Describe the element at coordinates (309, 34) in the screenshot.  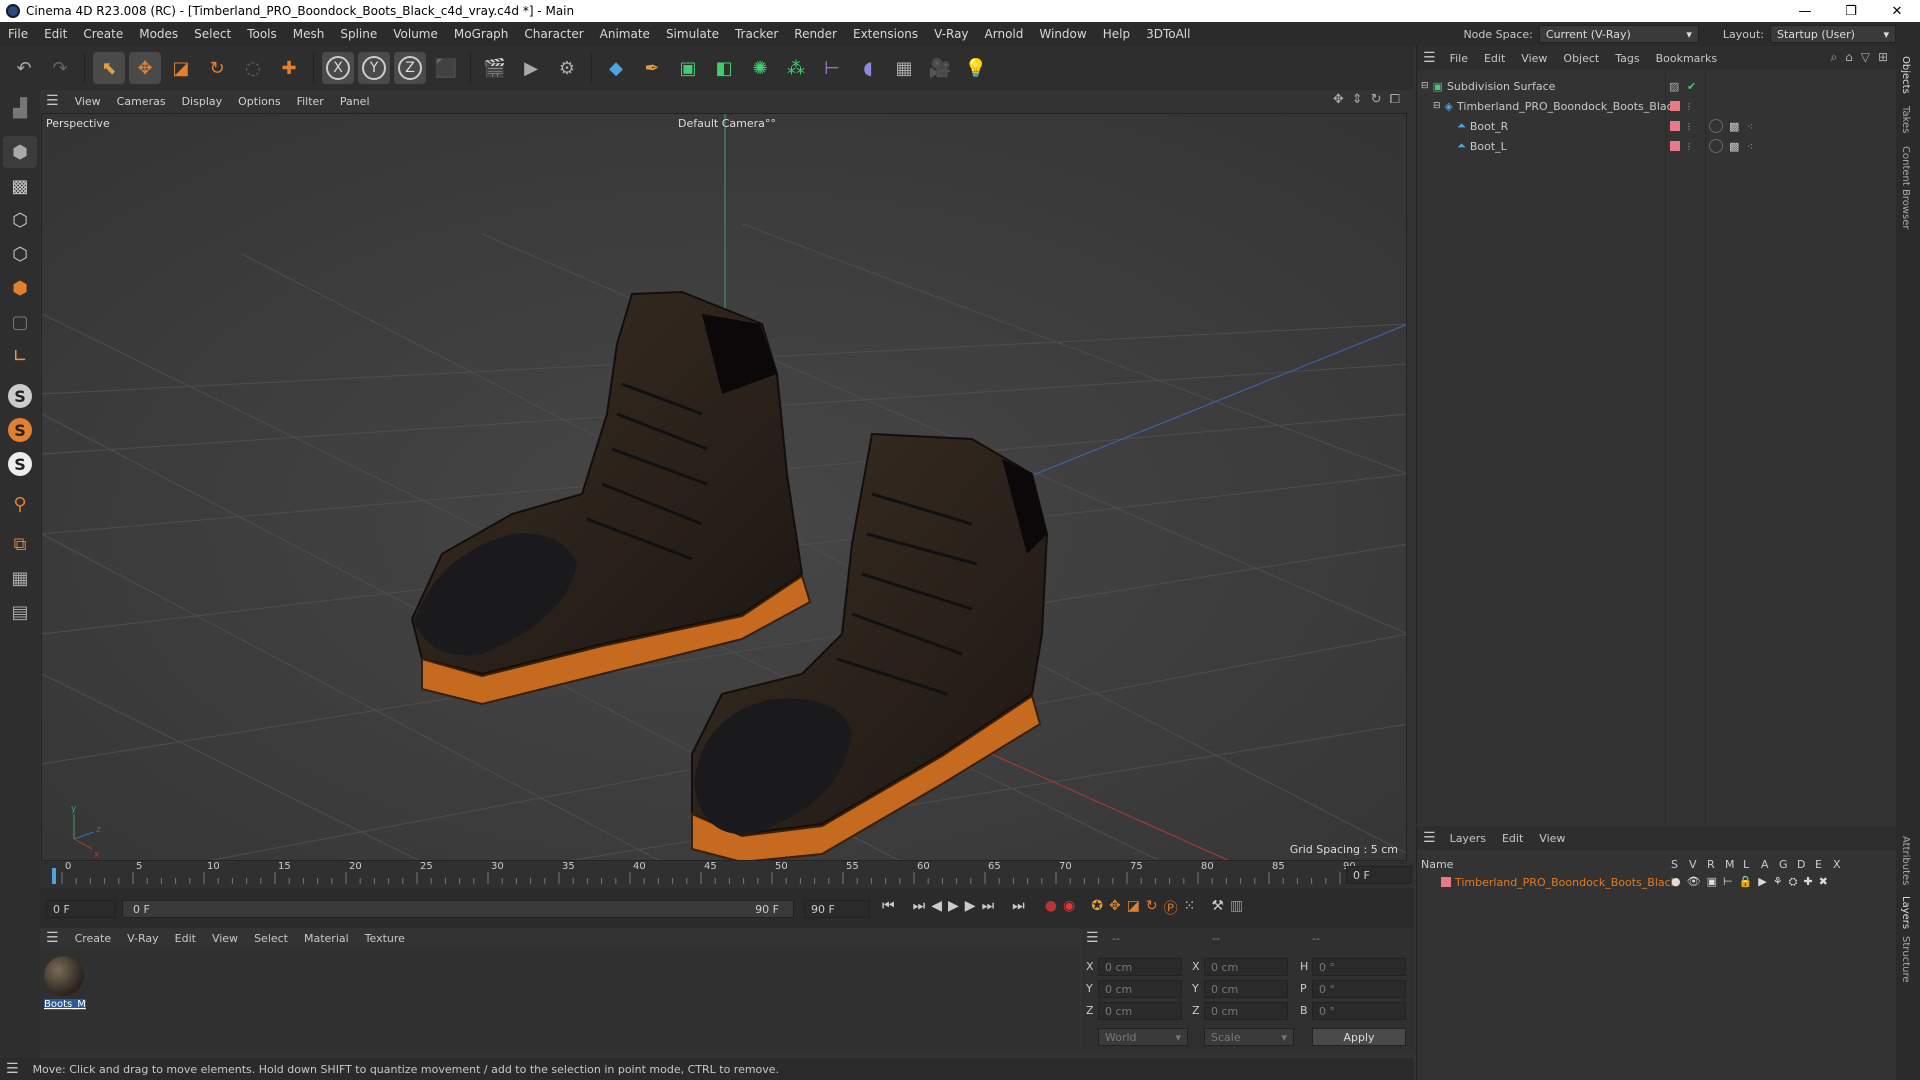
I see `menu-mesh: Mesh` at that location.